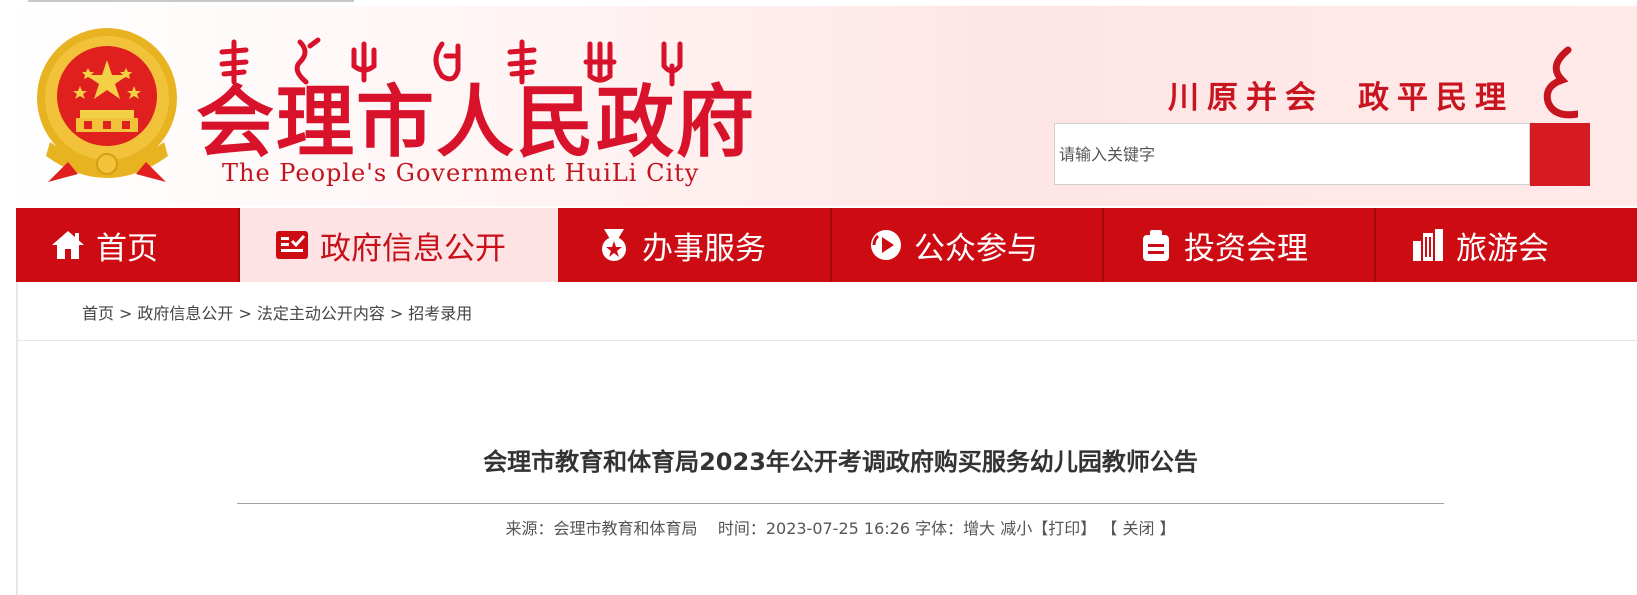  I want to click on nav-item-tourism: 旅游会, so click(1506, 245).